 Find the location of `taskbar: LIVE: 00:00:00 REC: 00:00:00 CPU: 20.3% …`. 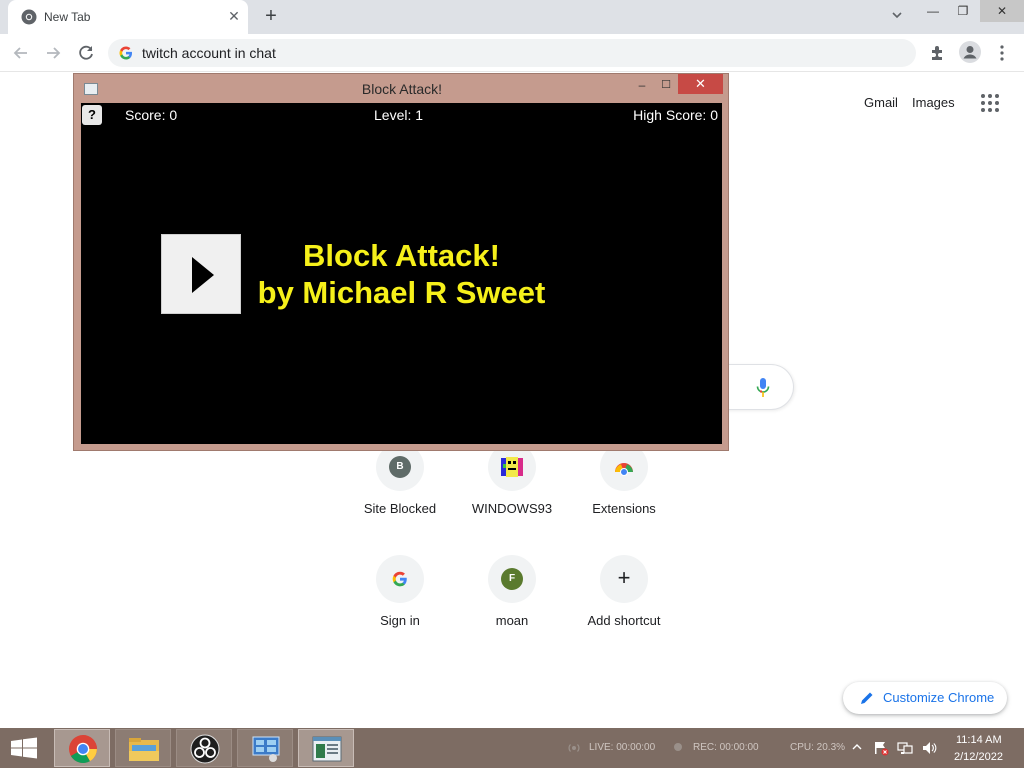

taskbar: LIVE: 00:00:00 REC: 00:00:00 CPU: 20.3% … is located at coordinates (512, 748).